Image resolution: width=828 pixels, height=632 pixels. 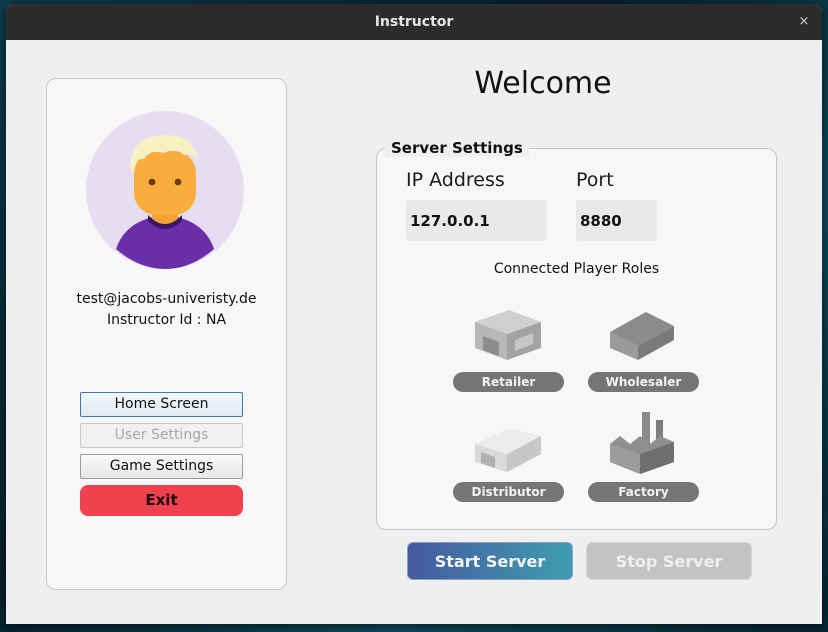 What do you see at coordinates (455, 180) in the screenshot?
I see `ip-address-label: IP Address` at bounding box center [455, 180].